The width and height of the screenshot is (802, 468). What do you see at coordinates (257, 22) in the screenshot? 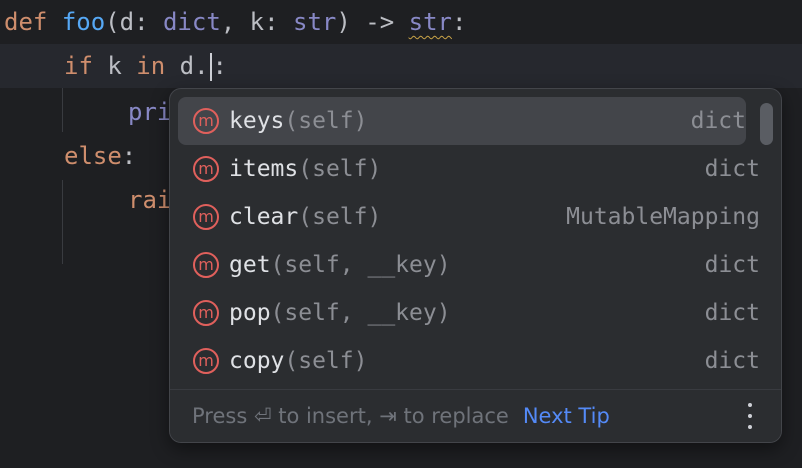
I see `params-mid: , k:` at bounding box center [257, 22].